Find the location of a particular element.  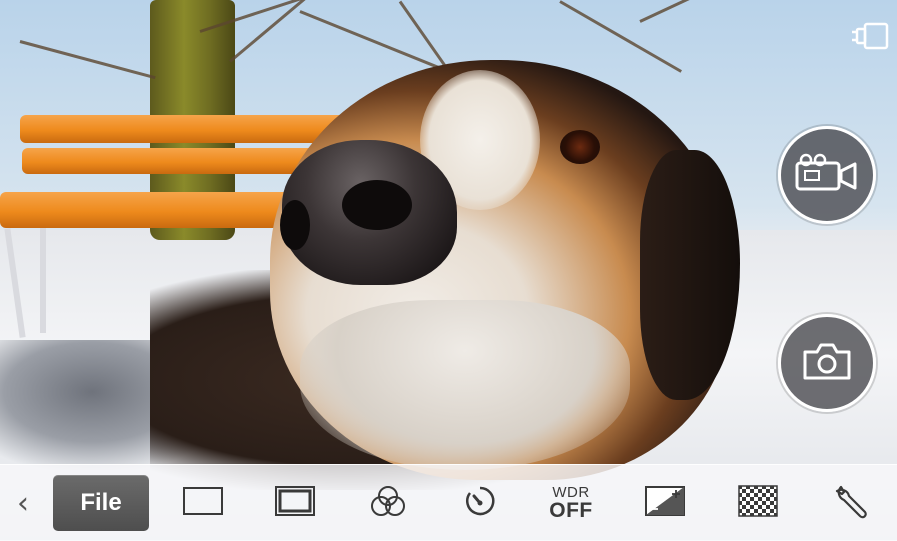

exposure-compensation-icon is located at coordinates (665, 503).